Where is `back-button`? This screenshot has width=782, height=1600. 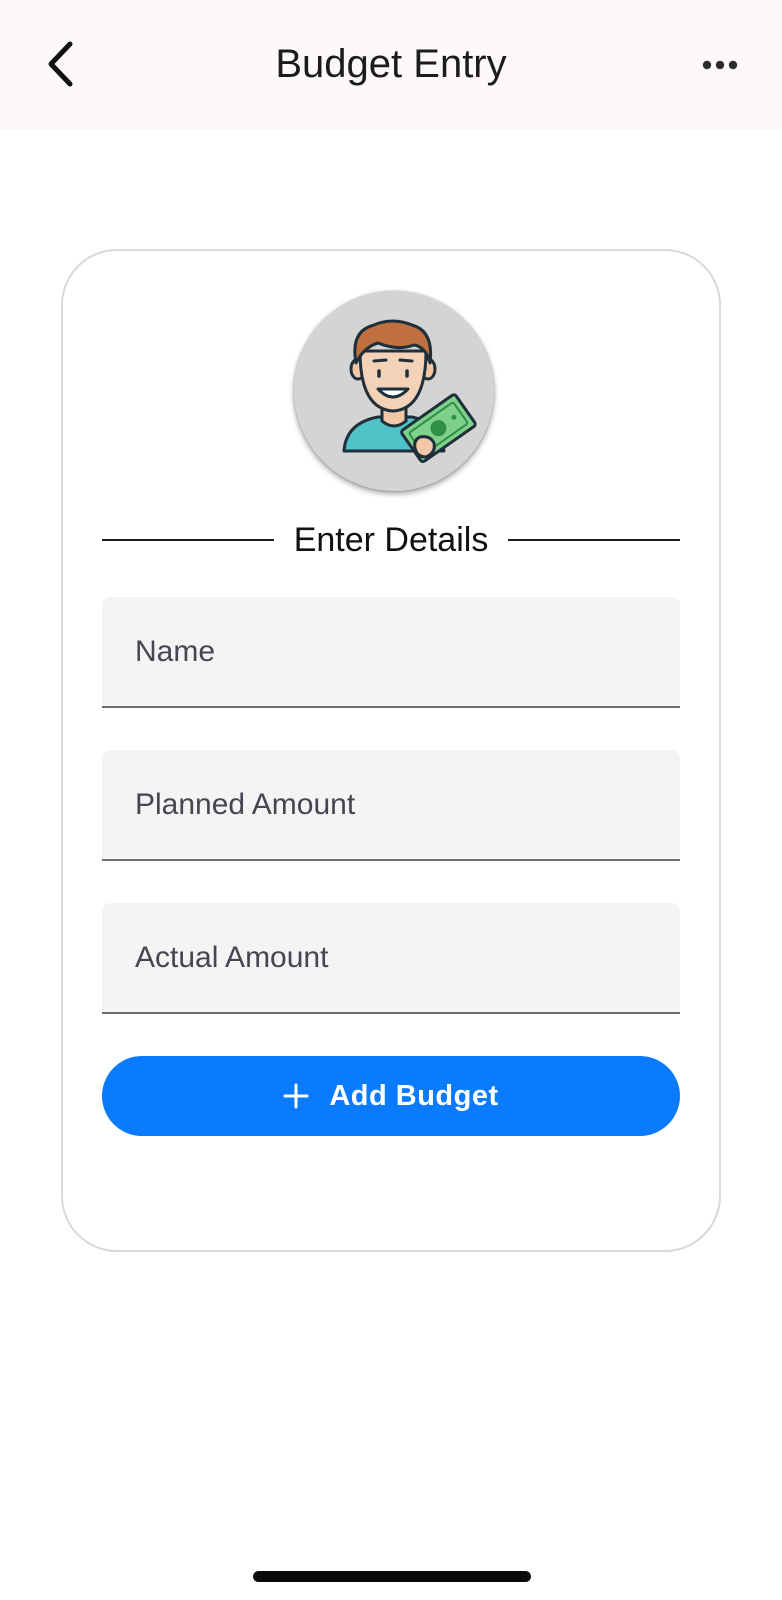 back-button is located at coordinates (60, 64).